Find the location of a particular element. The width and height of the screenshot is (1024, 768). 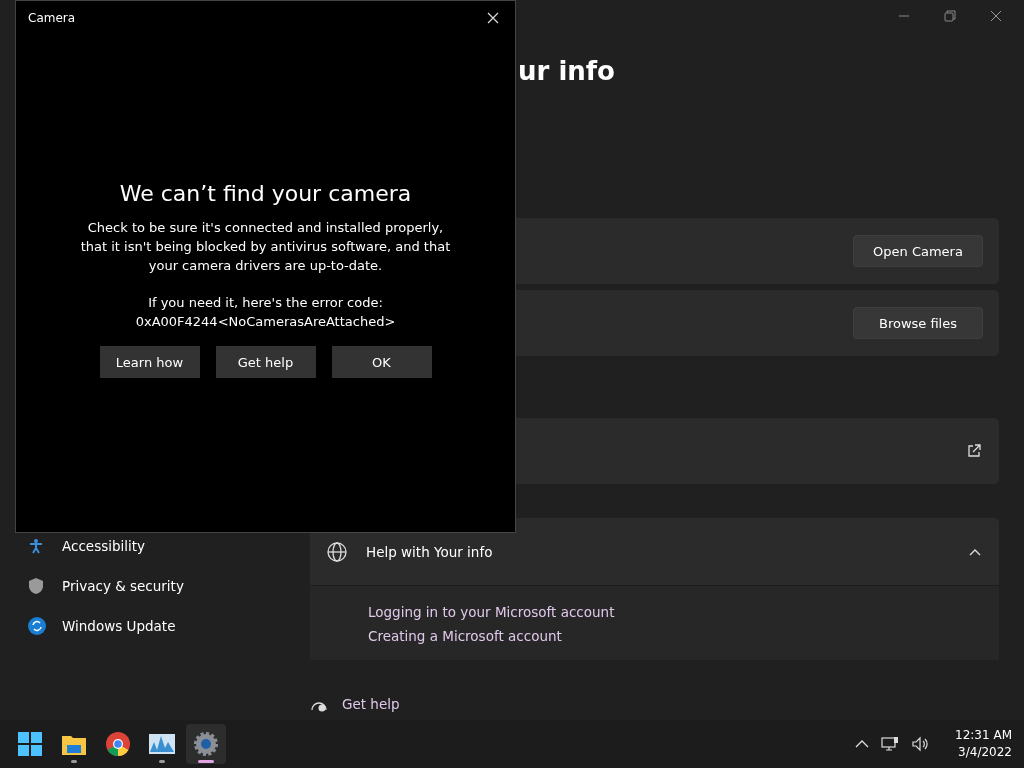

card-button: Open Camera is located at coordinates (918, 251).